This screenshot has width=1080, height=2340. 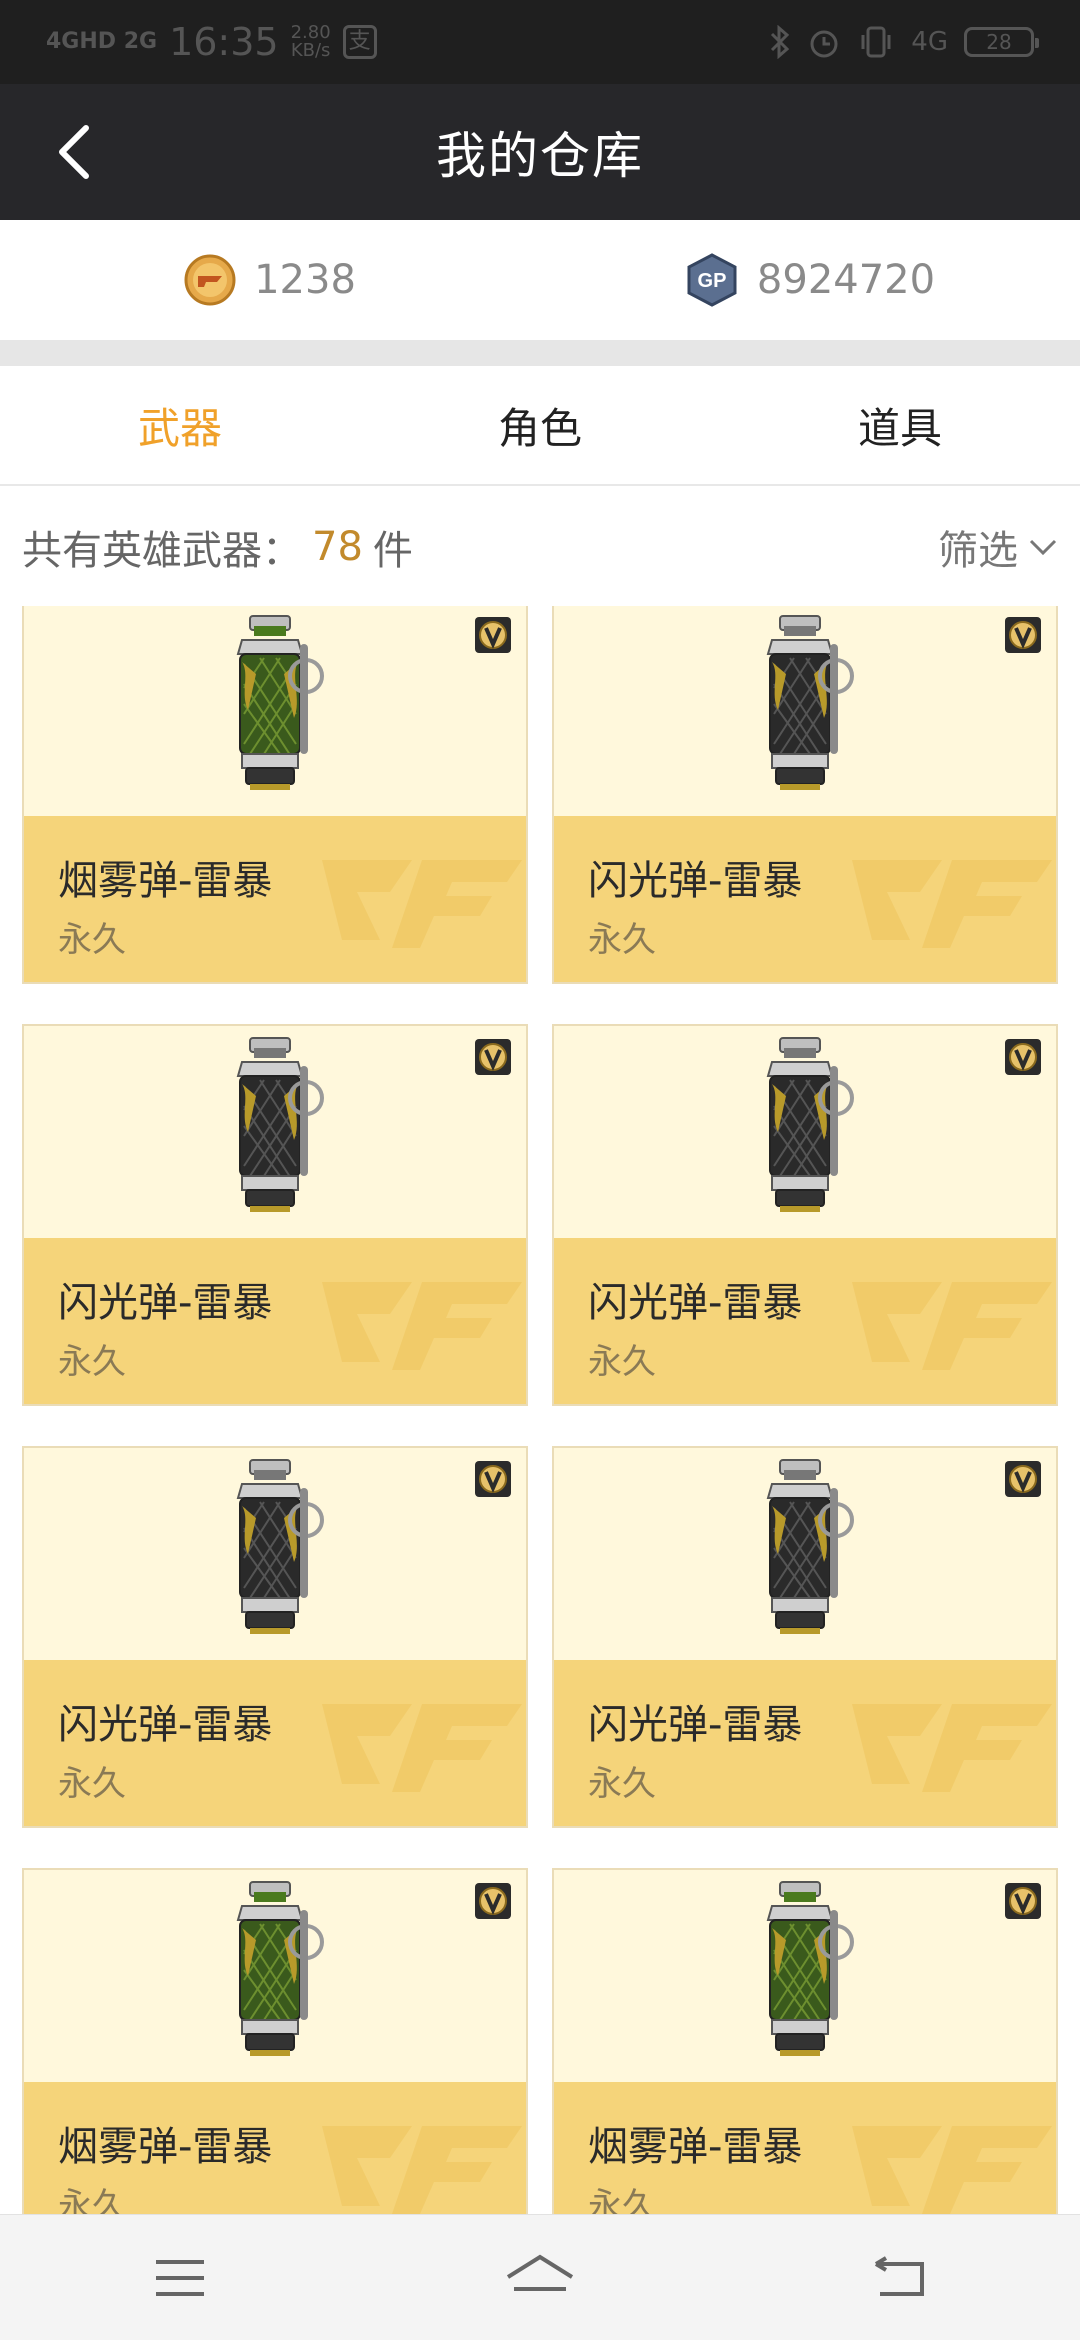 What do you see at coordinates (210, 280) in the screenshot?
I see `coin-icon` at bounding box center [210, 280].